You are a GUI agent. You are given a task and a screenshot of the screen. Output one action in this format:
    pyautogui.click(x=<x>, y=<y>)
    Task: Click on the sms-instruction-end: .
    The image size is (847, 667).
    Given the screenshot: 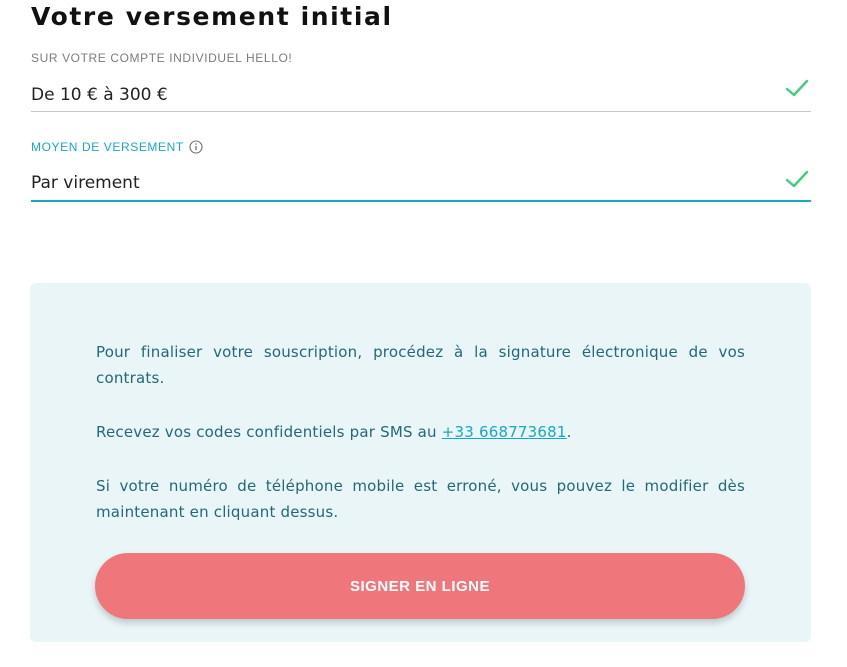 What is the action you would take?
    pyautogui.click(x=569, y=432)
    